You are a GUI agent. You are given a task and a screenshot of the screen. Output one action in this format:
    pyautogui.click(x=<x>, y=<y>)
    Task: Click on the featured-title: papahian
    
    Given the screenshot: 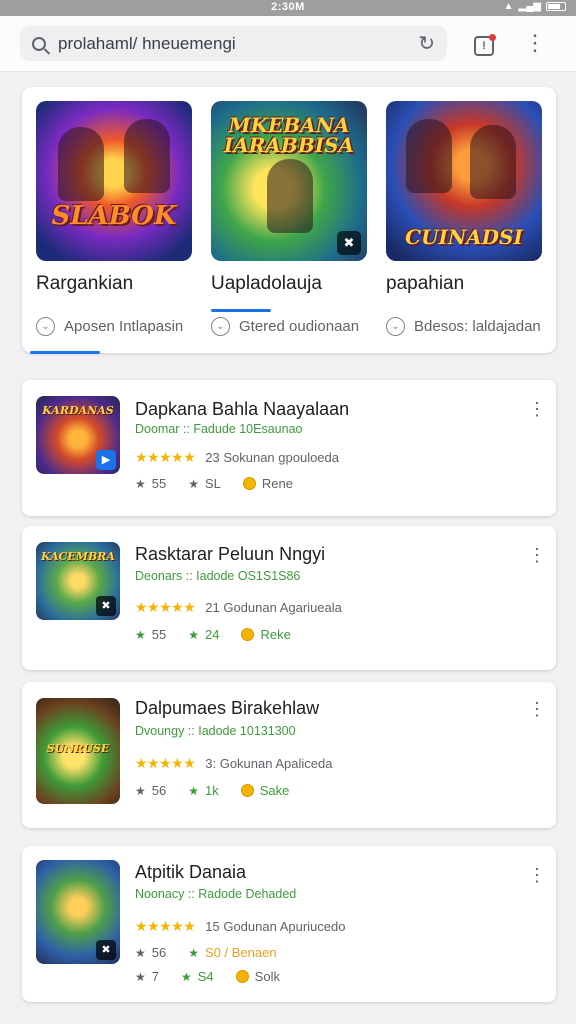 What is the action you would take?
    pyautogui.click(x=465, y=284)
    